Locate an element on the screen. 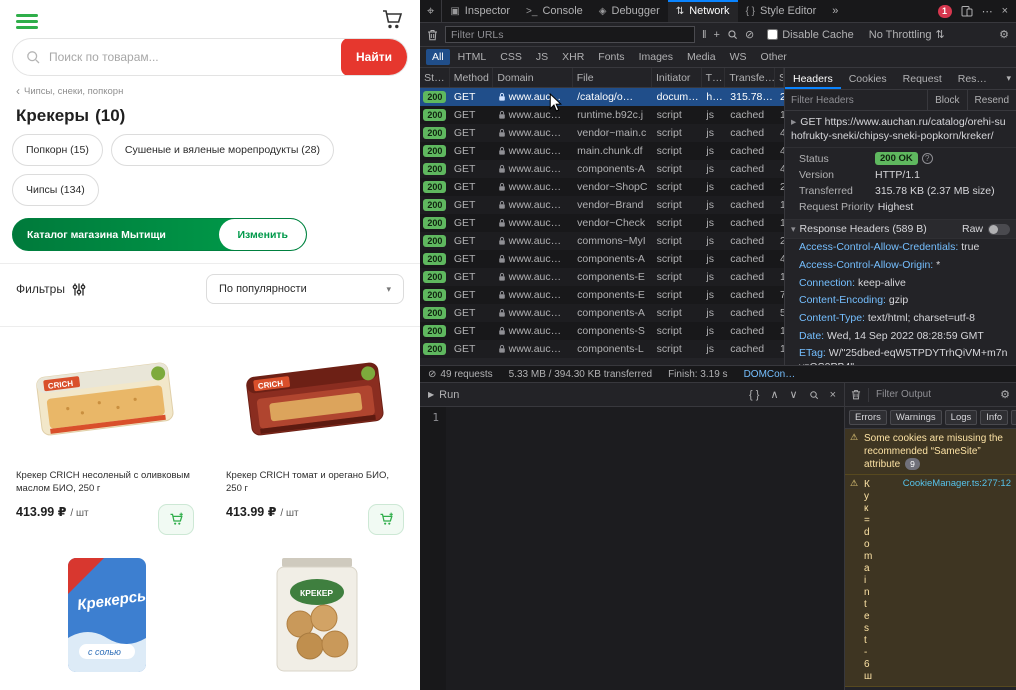  close-devtools-icon: × is located at coordinates (1005, 11).